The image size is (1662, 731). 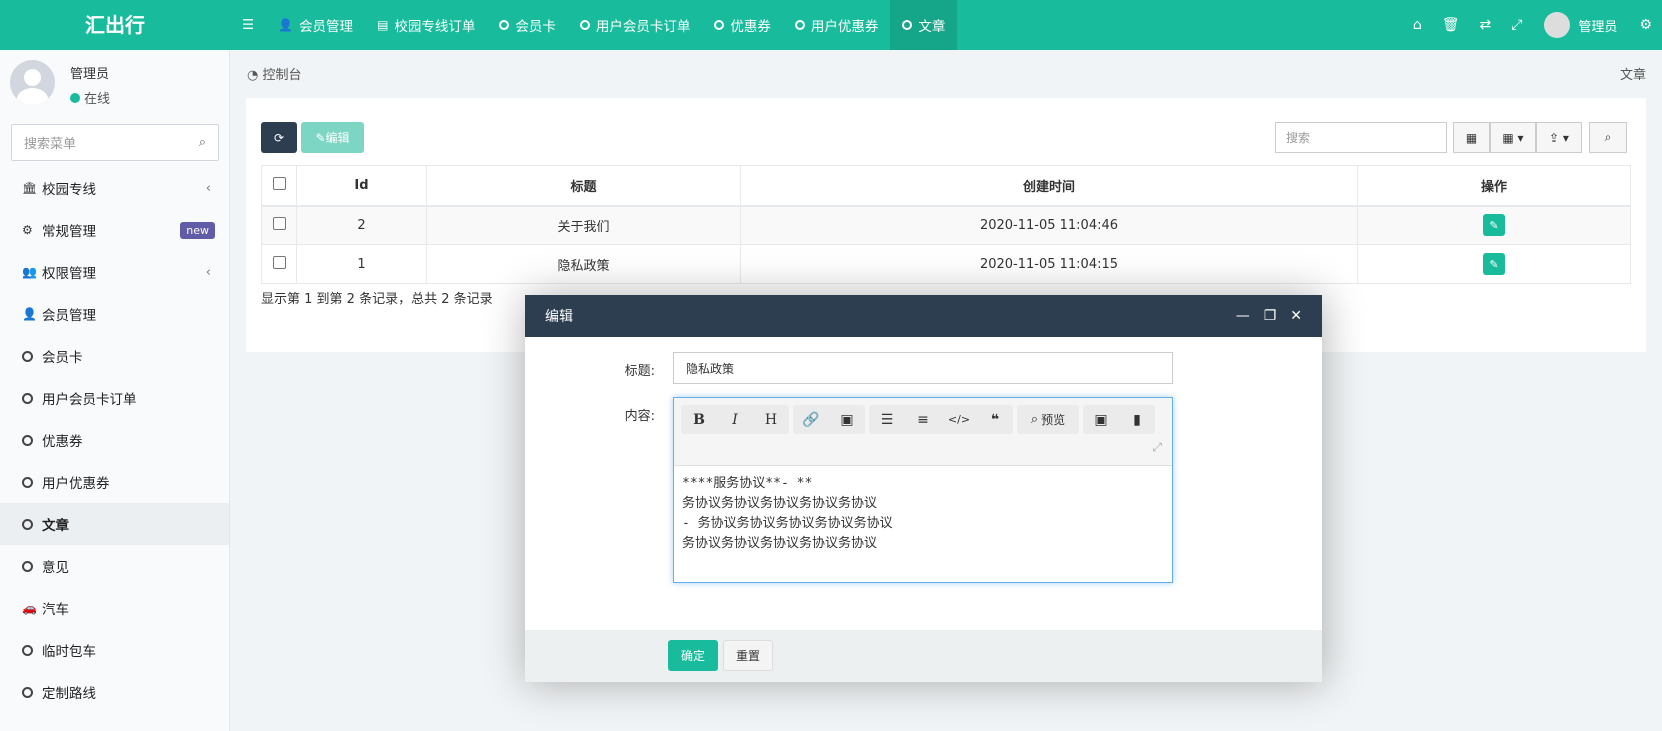 What do you see at coordinates (114, 272) in the screenshot?
I see `sidebar-item-permissions: 👥 权限管理 ‹` at bounding box center [114, 272].